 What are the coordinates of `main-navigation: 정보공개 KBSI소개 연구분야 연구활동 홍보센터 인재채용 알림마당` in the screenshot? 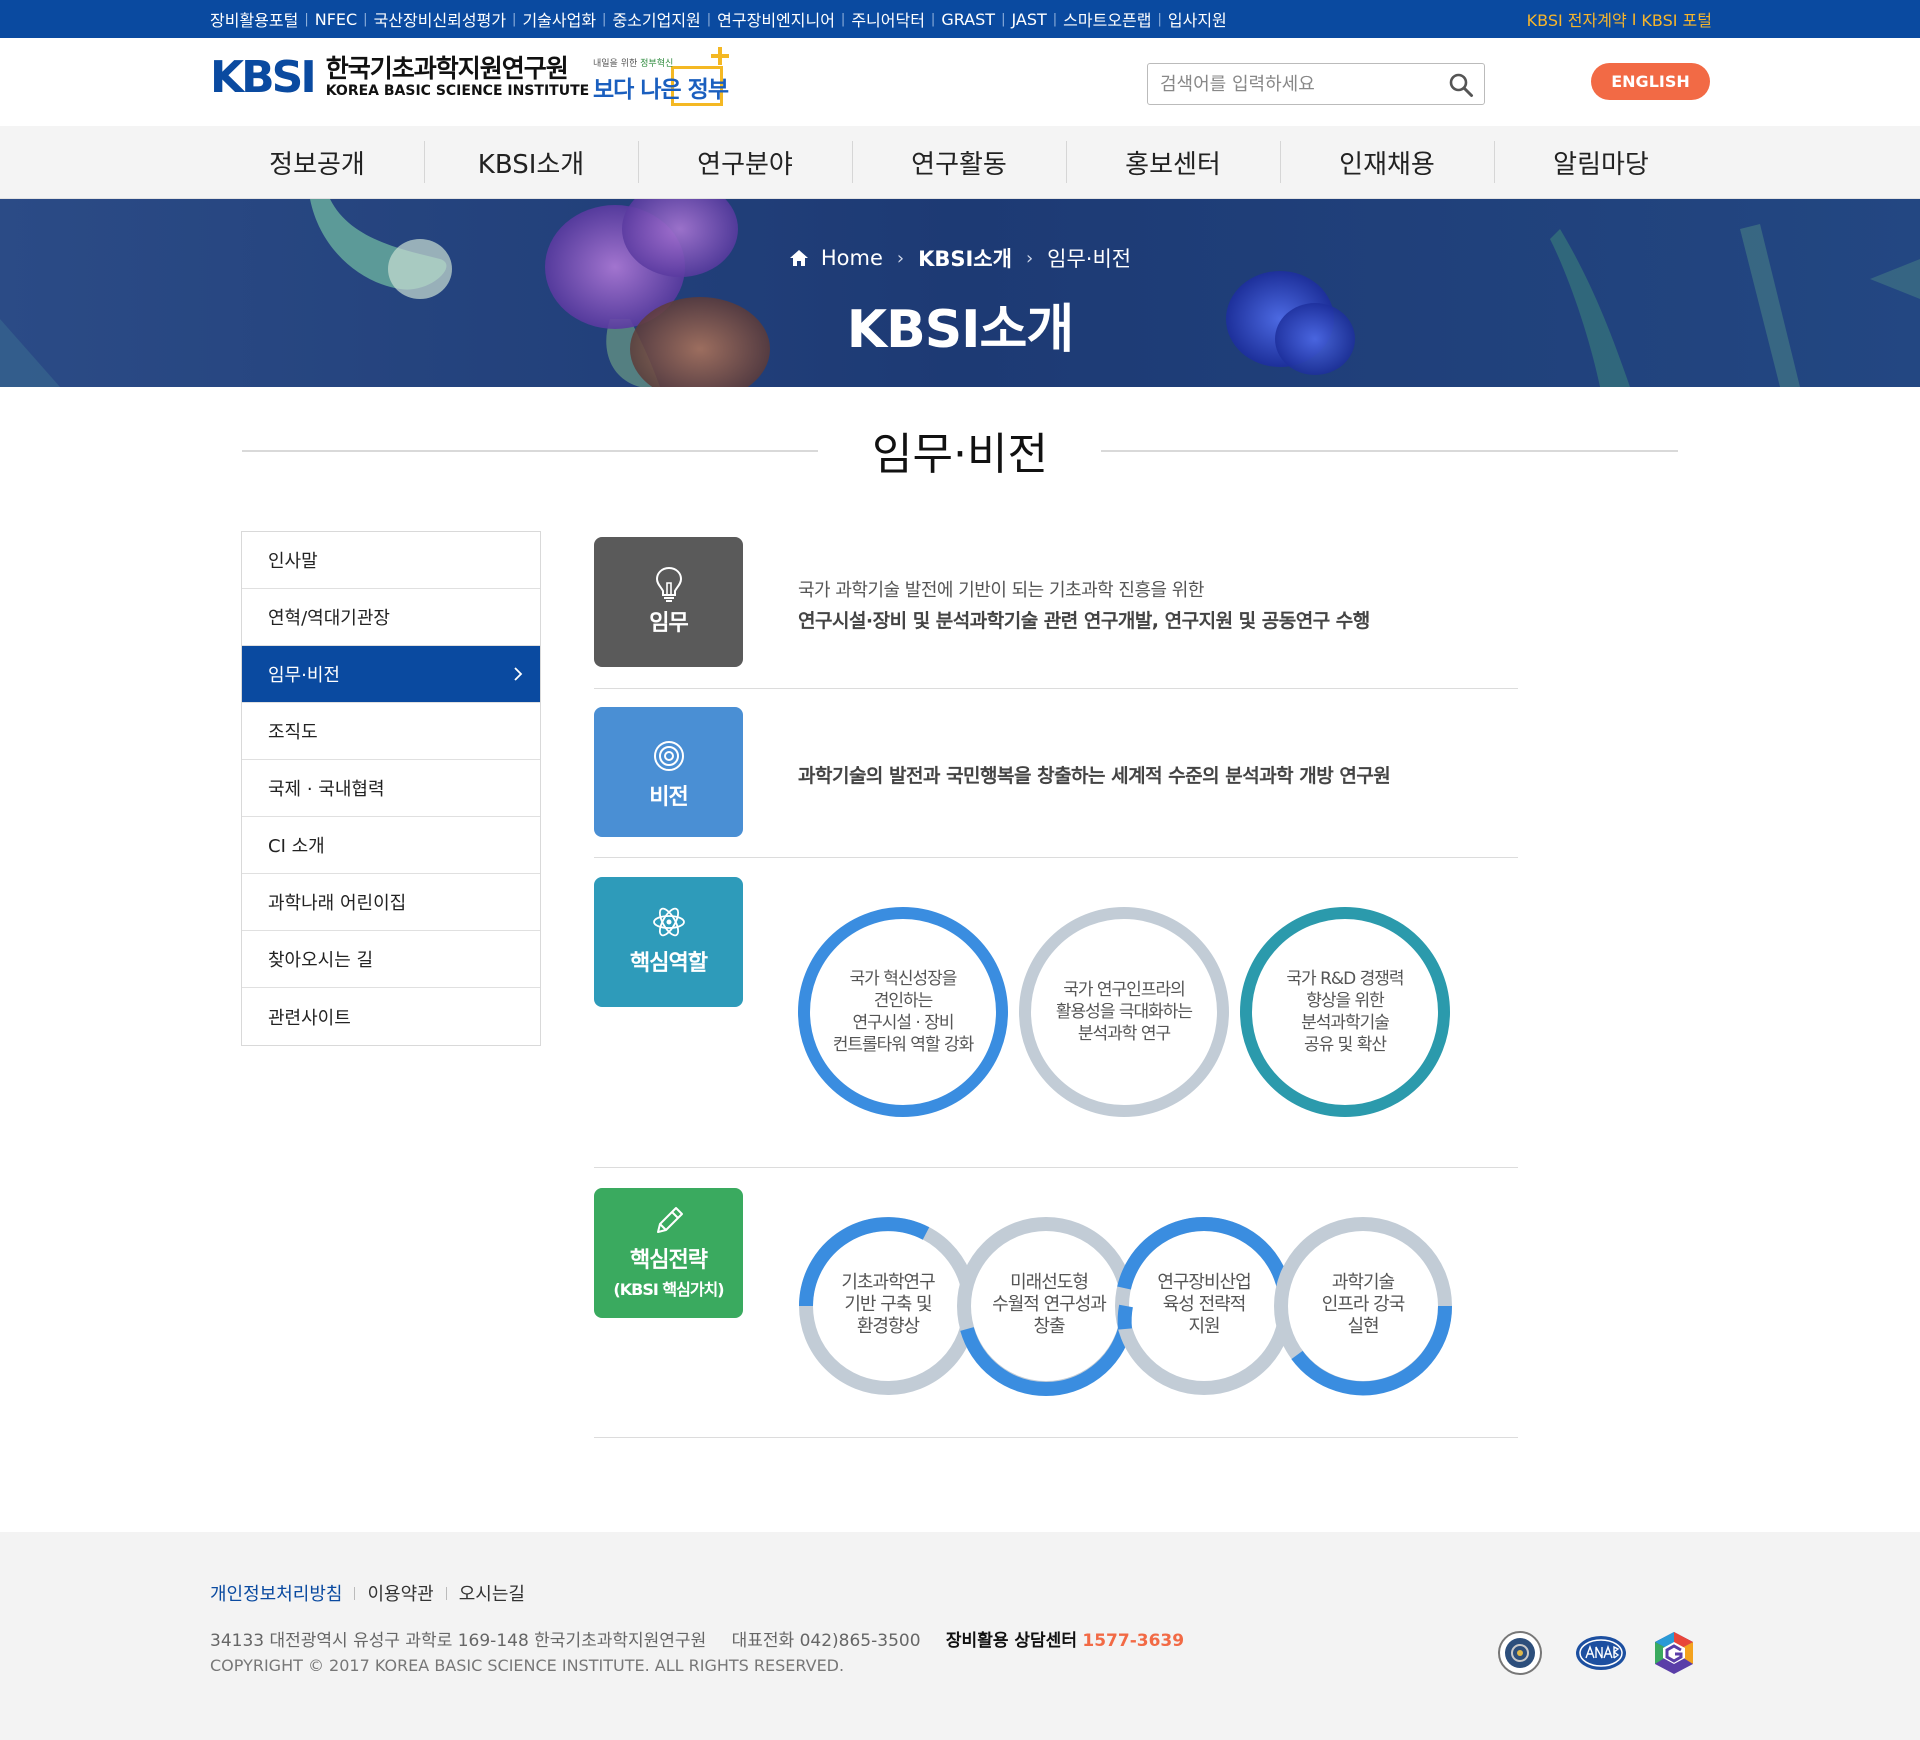 It's located at (960, 162).